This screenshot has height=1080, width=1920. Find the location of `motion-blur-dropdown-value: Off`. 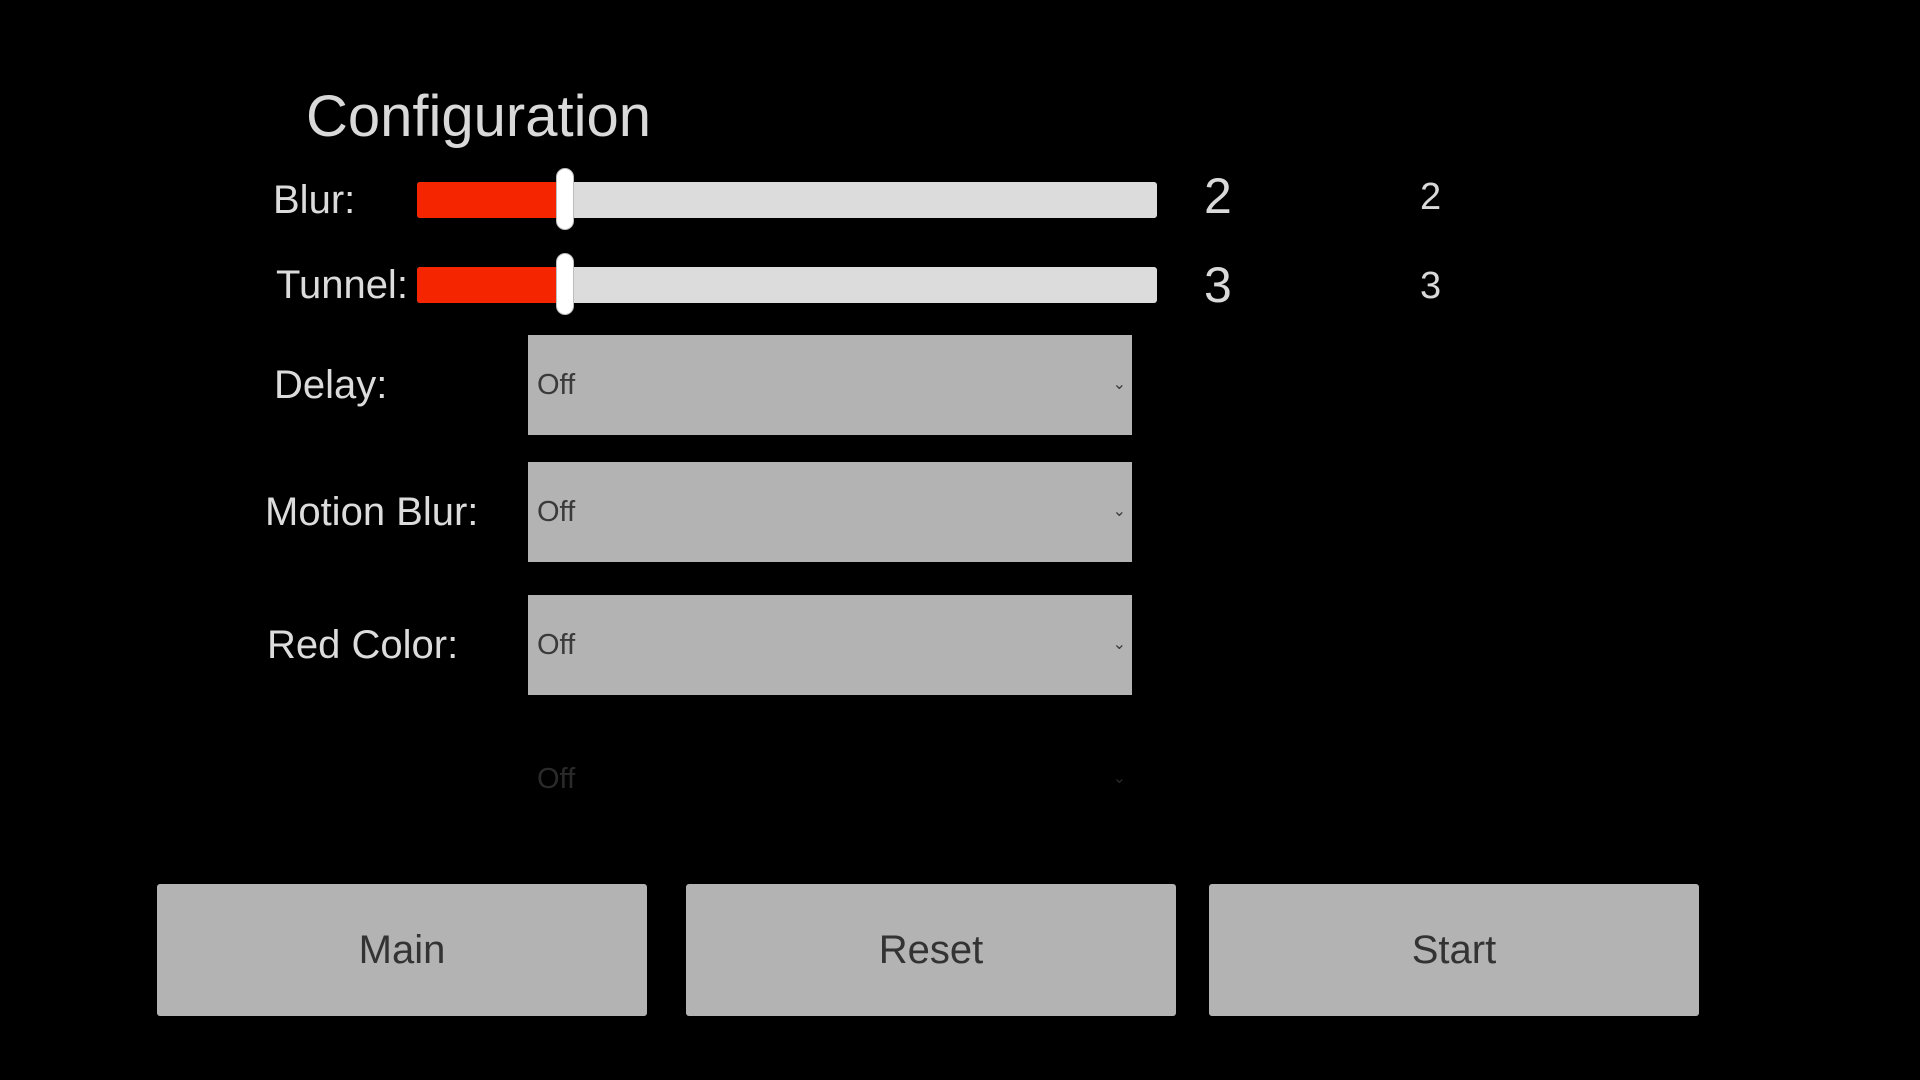

motion-blur-dropdown-value: Off is located at coordinates (556, 512).